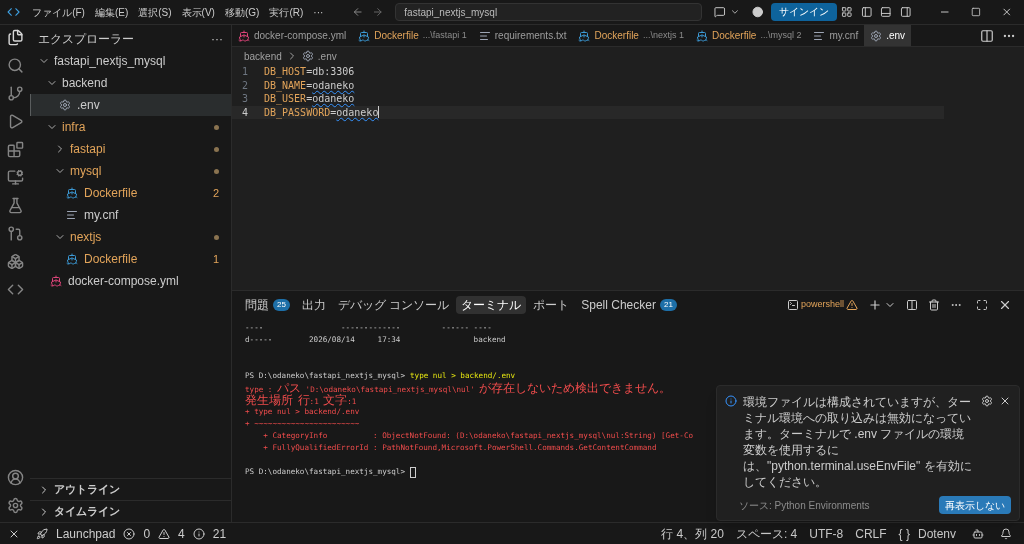 The width and height of the screenshot is (1024, 544). I want to click on menu-item: 編集(E), so click(111, 12).